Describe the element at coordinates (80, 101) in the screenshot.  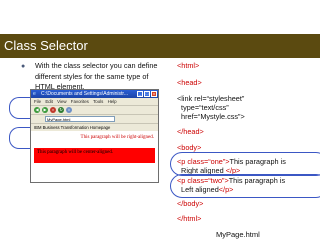
I see `menu-favorites: Favorites` at that location.